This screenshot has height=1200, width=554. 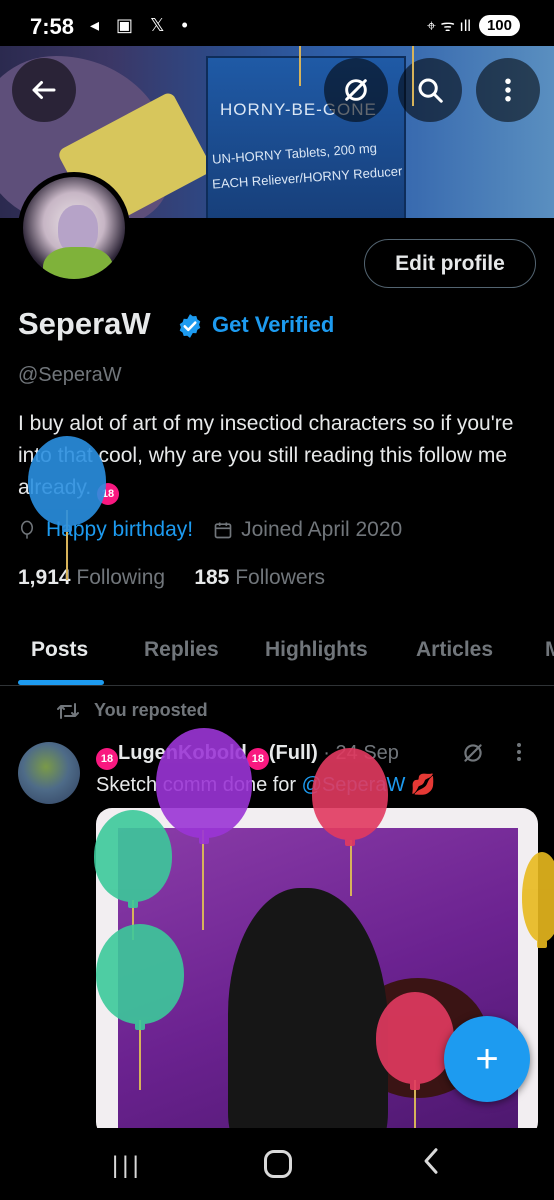 What do you see at coordinates (293, 753) in the screenshot?
I see `post-author-suffix: (Full)` at bounding box center [293, 753].